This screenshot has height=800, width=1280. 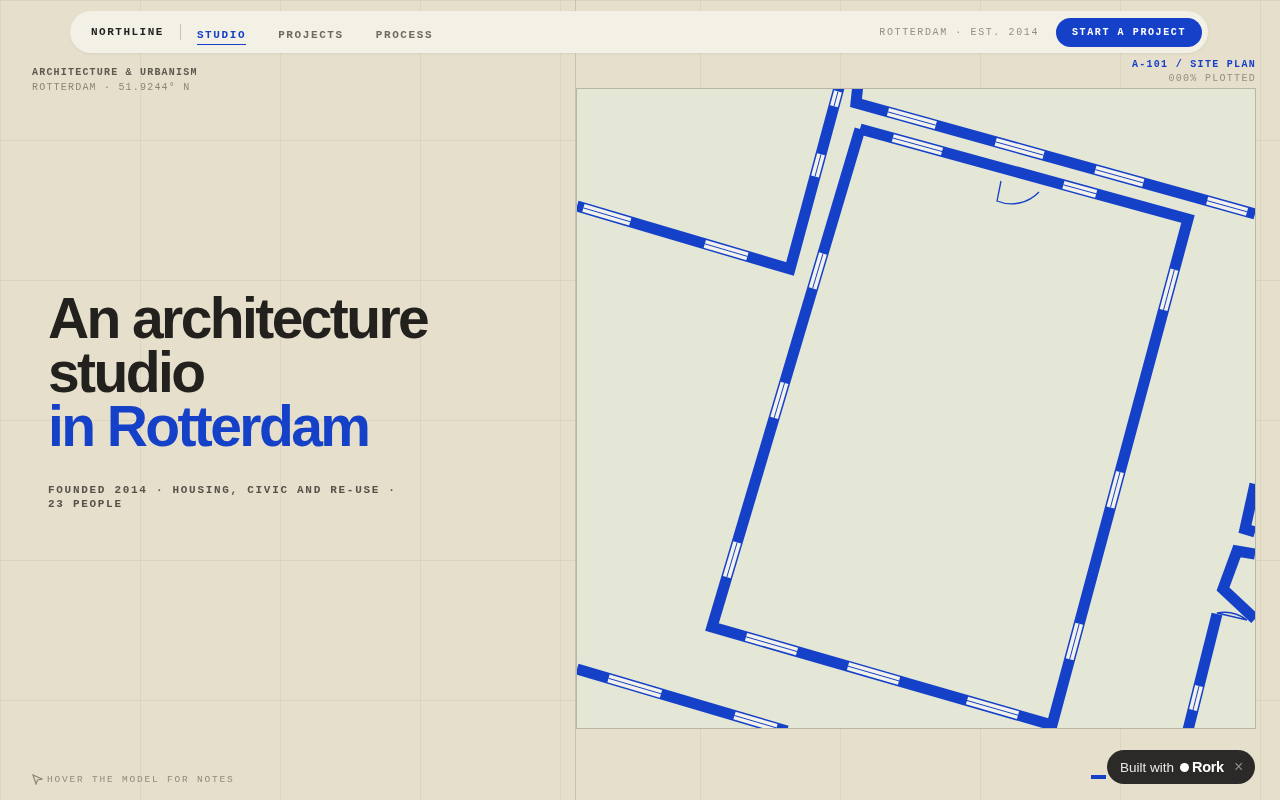 I want to click on nav-link: PROCESS, so click(x=404, y=35).